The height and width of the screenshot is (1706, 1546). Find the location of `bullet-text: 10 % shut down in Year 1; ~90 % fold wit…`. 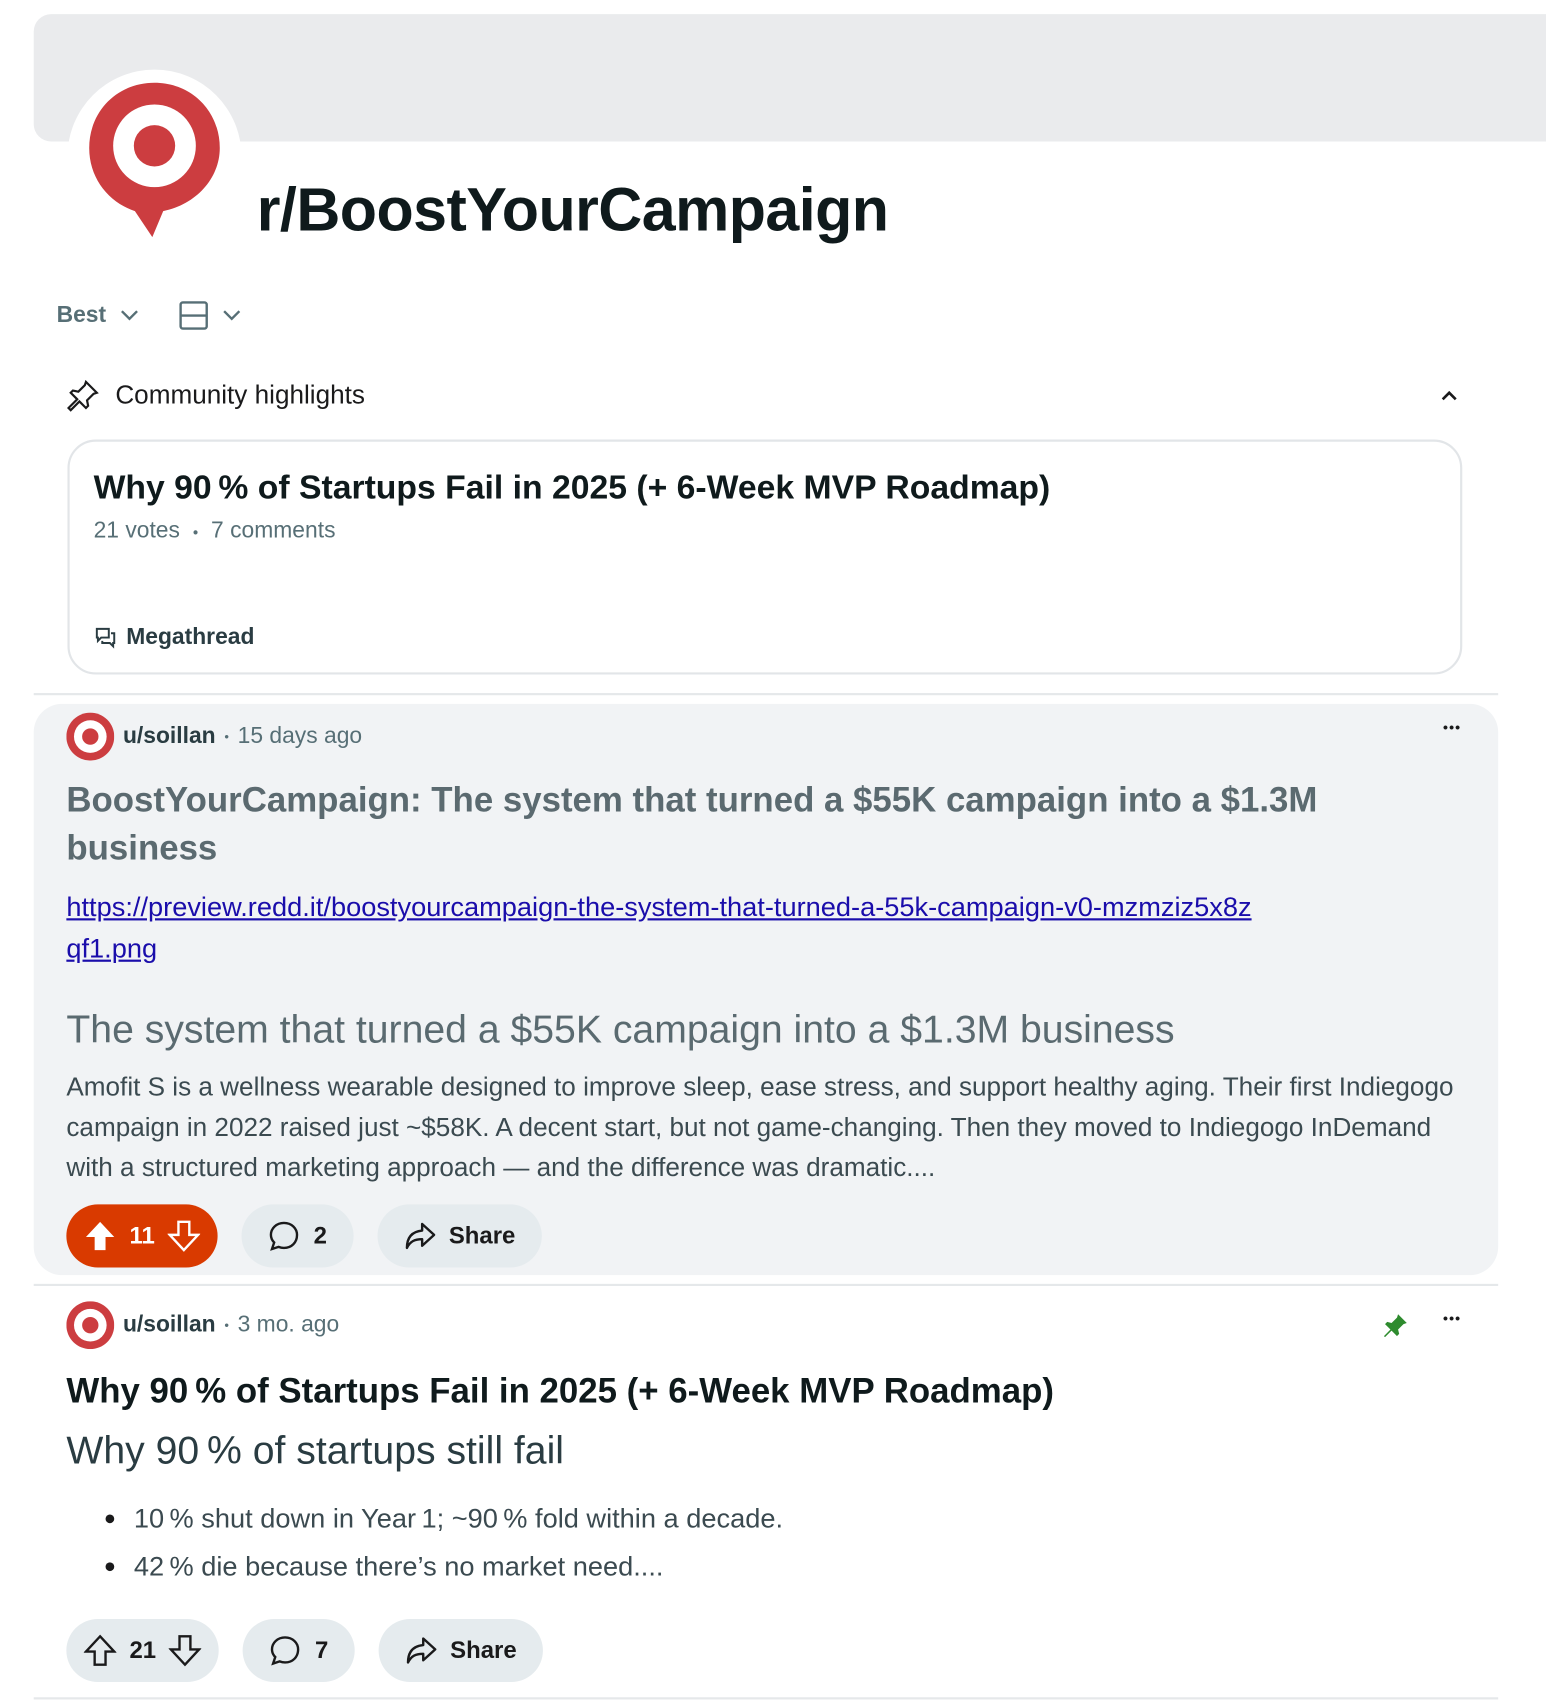

bullet-text: 10 % shut down in Year 1; ~90 % fold wit… is located at coordinates (458, 1519).